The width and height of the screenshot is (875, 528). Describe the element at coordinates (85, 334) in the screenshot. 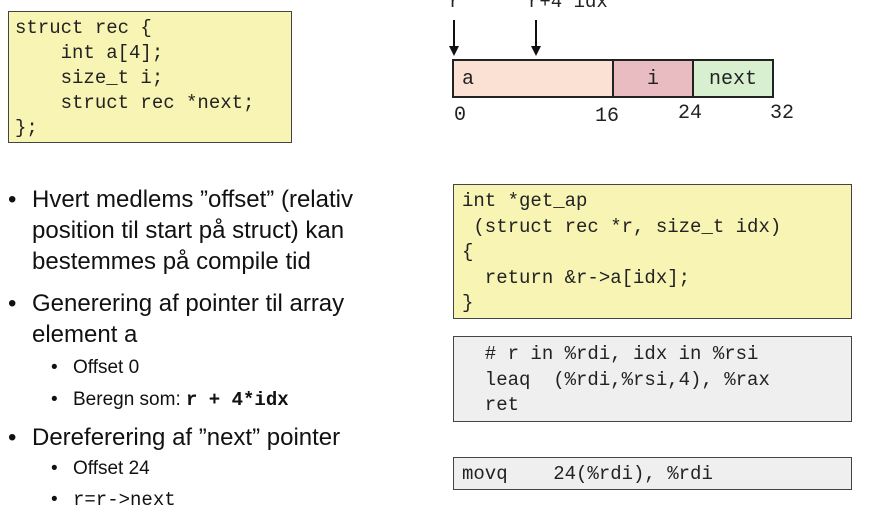

I see `bullet-text: element a` at that location.